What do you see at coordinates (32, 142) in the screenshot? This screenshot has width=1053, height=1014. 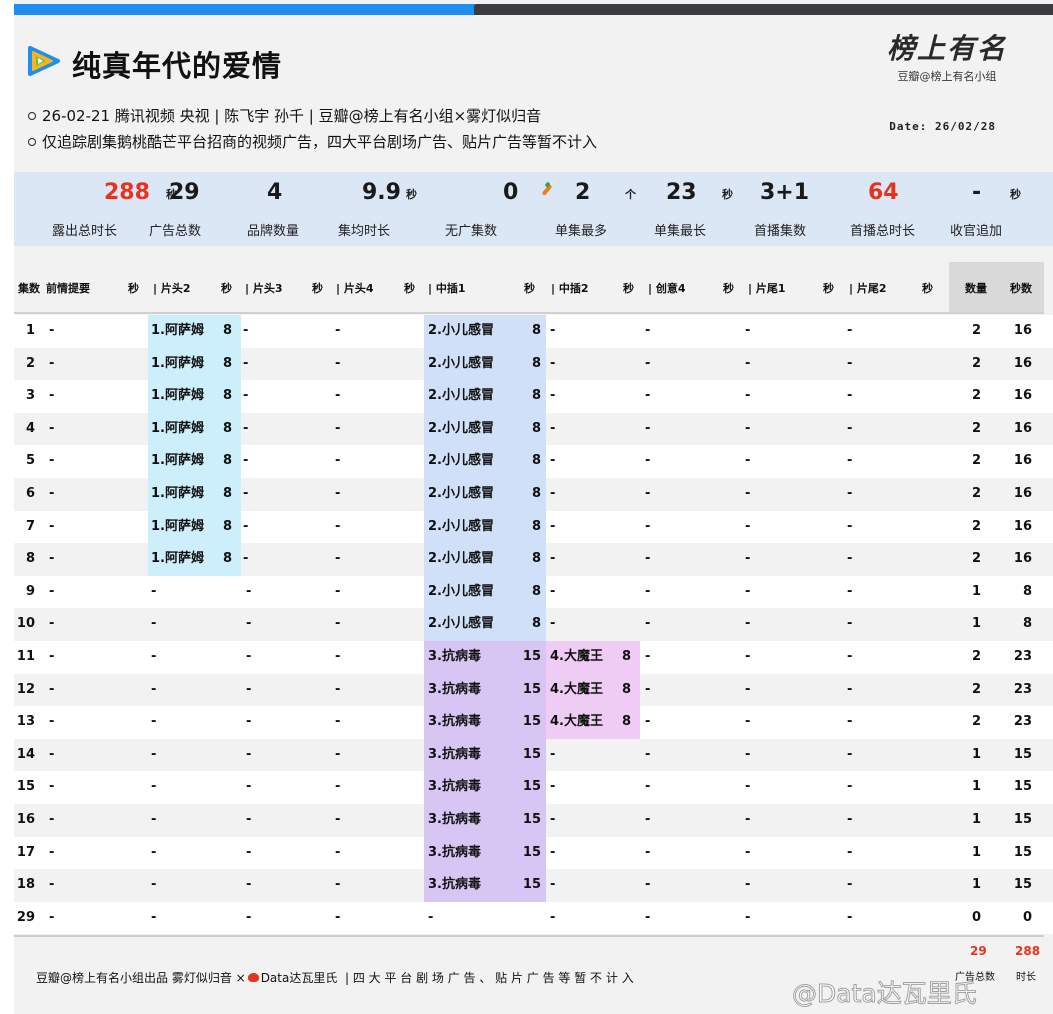 I see `bullet-icon` at bounding box center [32, 142].